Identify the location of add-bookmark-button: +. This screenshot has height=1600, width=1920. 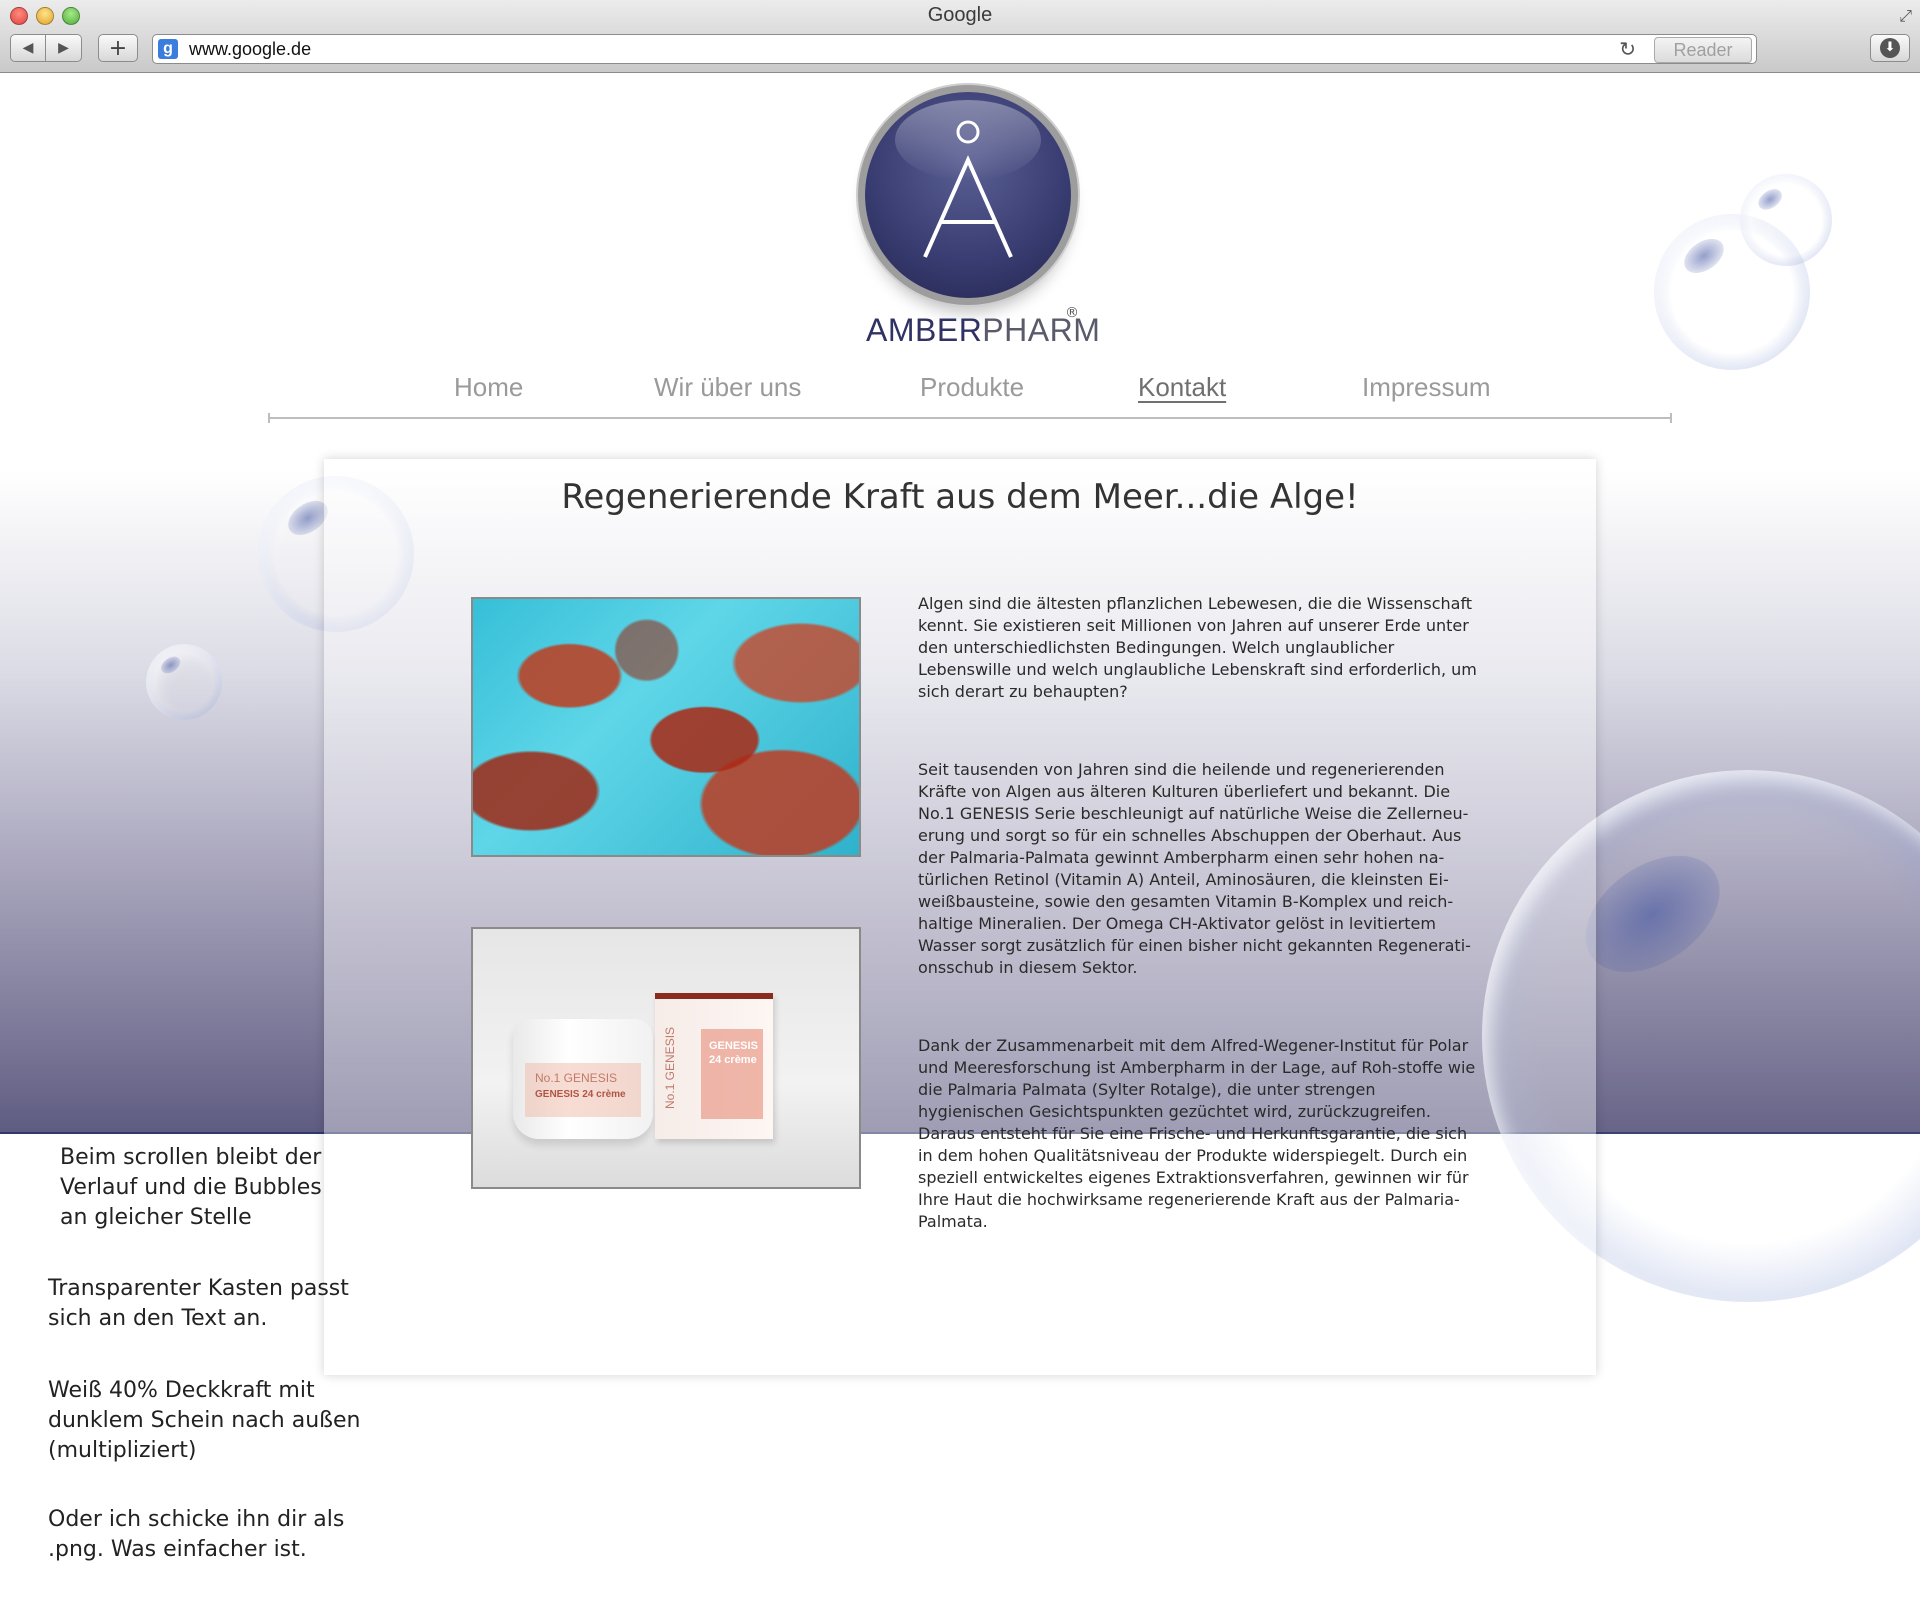
(118, 48).